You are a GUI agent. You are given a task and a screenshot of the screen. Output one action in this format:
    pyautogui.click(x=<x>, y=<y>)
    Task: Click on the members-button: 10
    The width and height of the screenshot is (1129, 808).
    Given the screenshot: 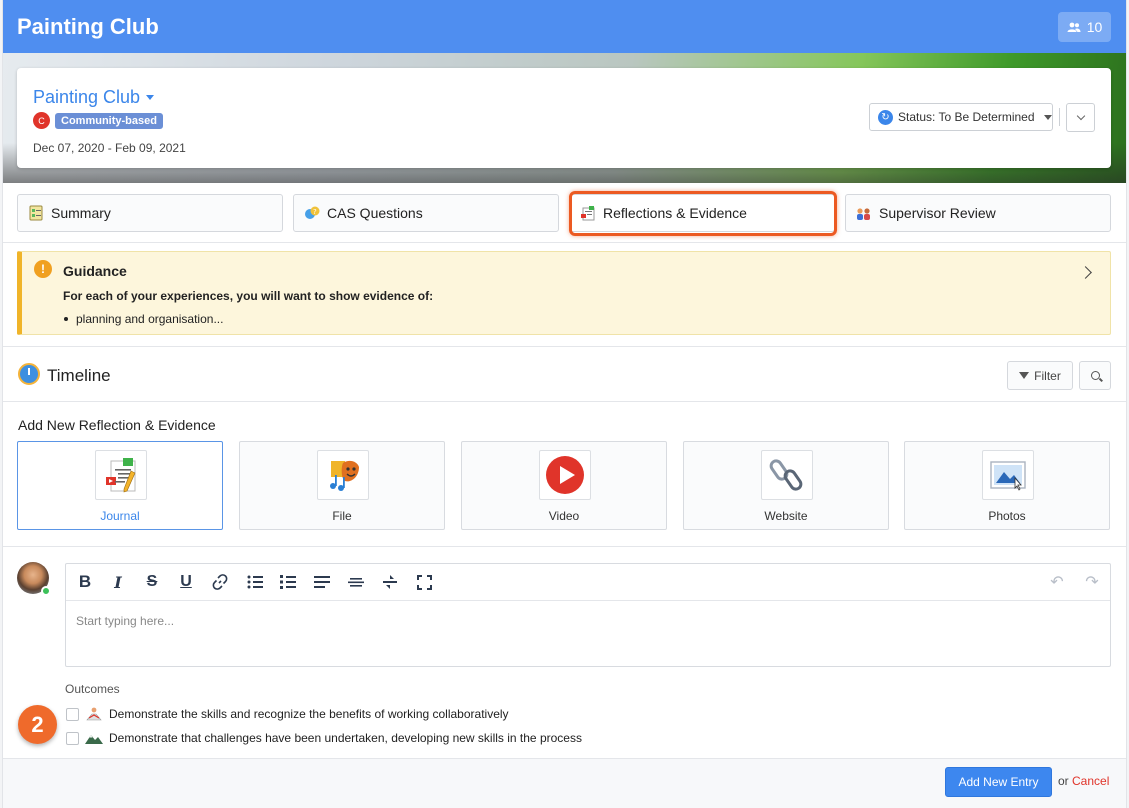 What is the action you would take?
    pyautogui.click(x=1084, y=27)
    